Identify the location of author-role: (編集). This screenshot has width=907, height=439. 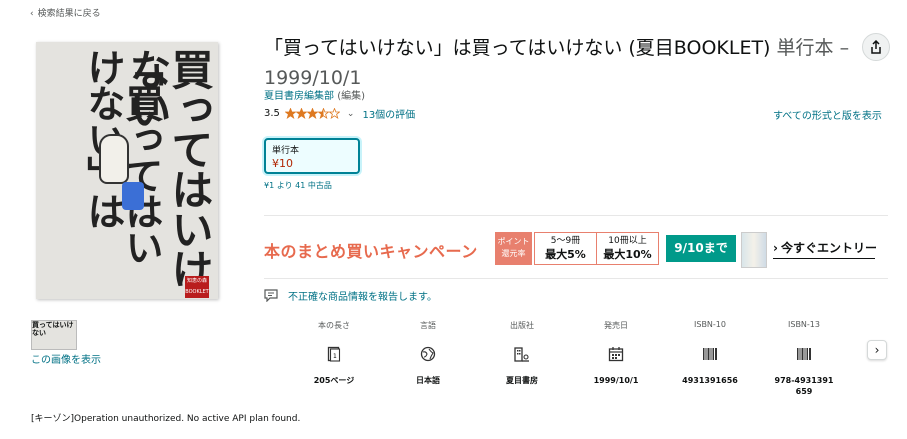
(351, 96).